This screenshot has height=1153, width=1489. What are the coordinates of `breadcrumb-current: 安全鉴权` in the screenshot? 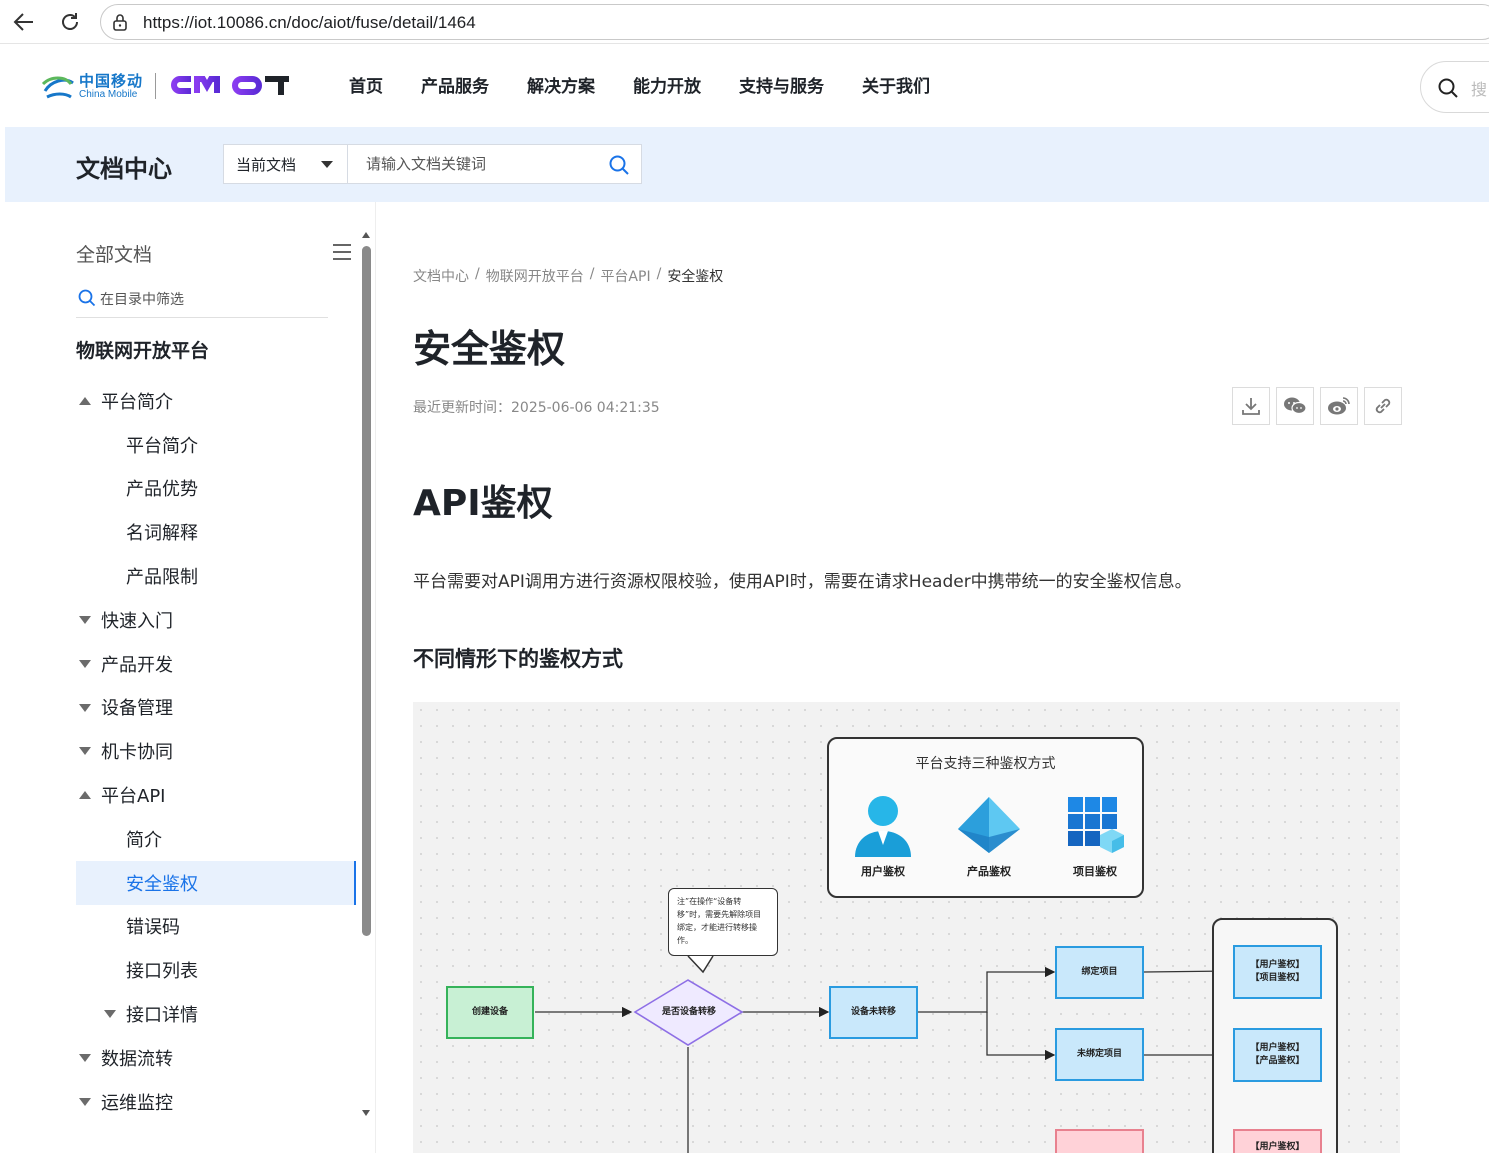 It's located at (695, 277).